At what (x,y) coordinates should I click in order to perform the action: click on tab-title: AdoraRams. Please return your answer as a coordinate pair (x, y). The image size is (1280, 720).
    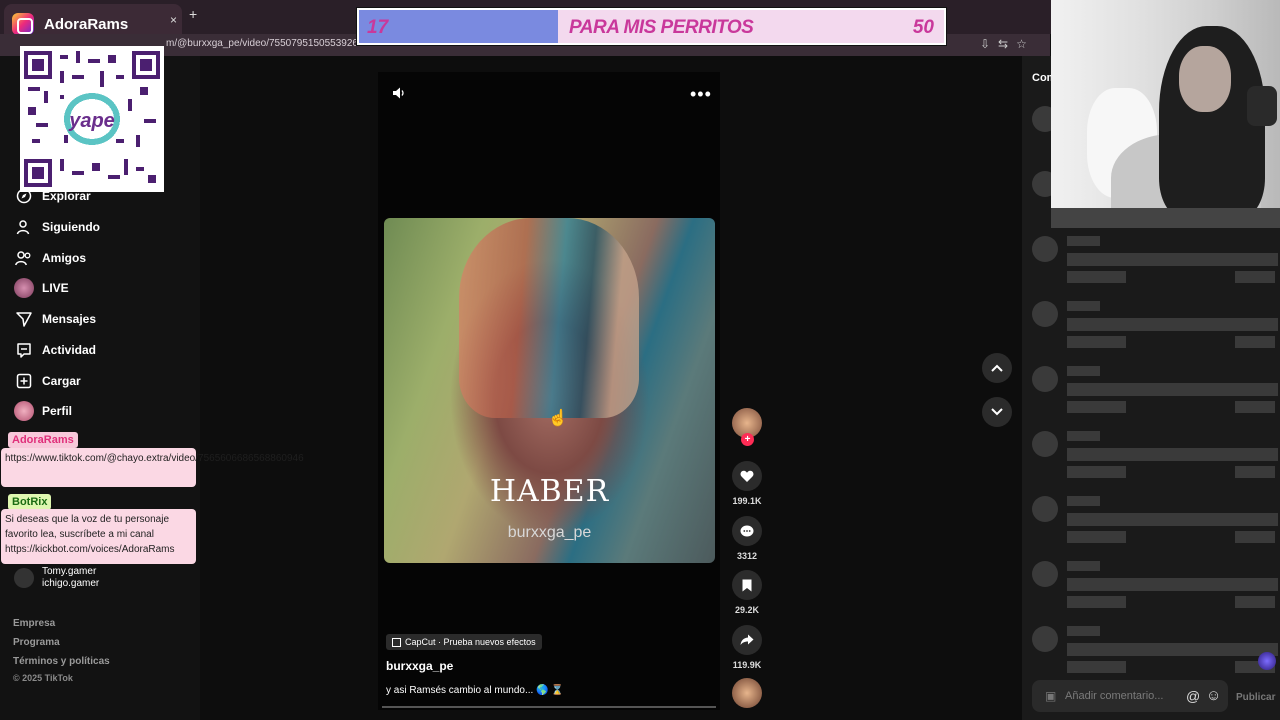
    Looking at the image, I should click on (86, 24).